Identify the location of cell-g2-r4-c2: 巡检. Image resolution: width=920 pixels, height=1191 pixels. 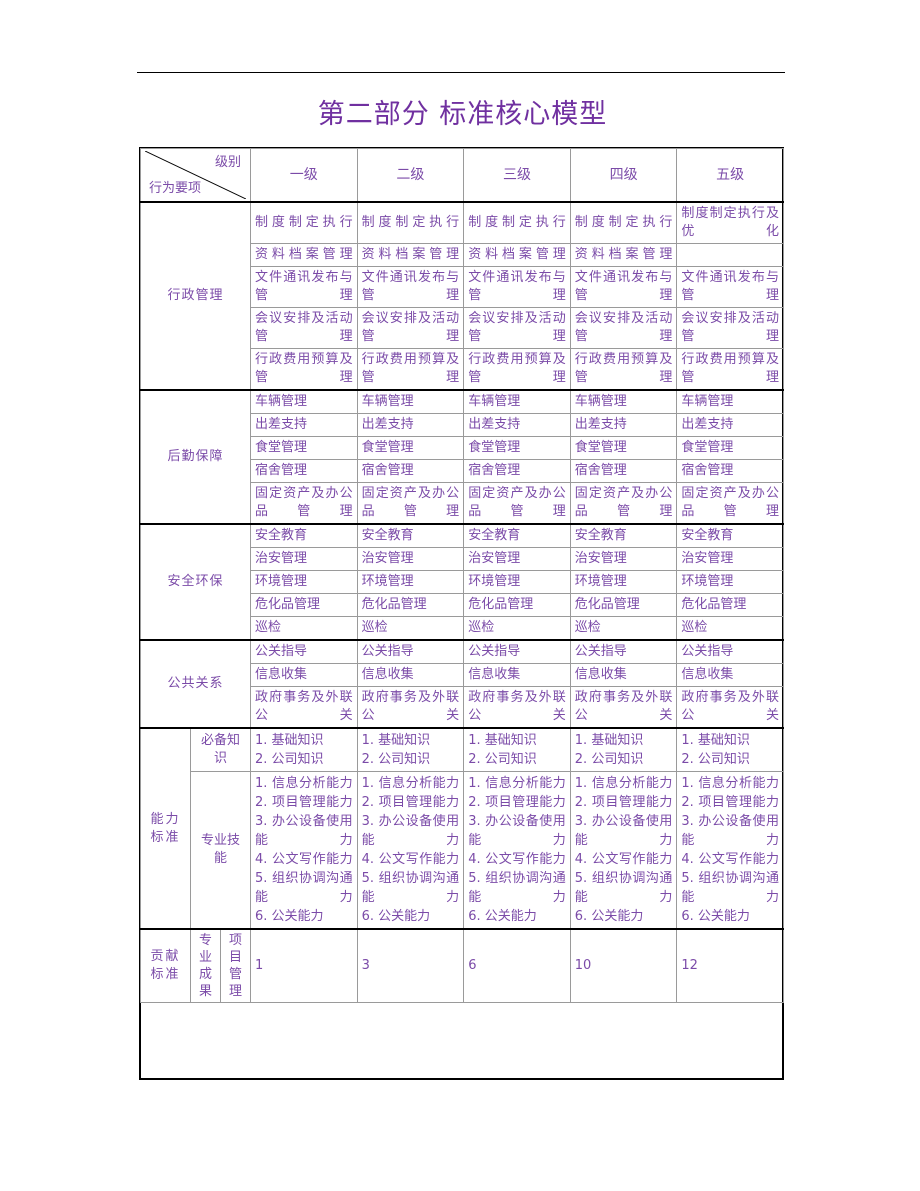
(517, 628).